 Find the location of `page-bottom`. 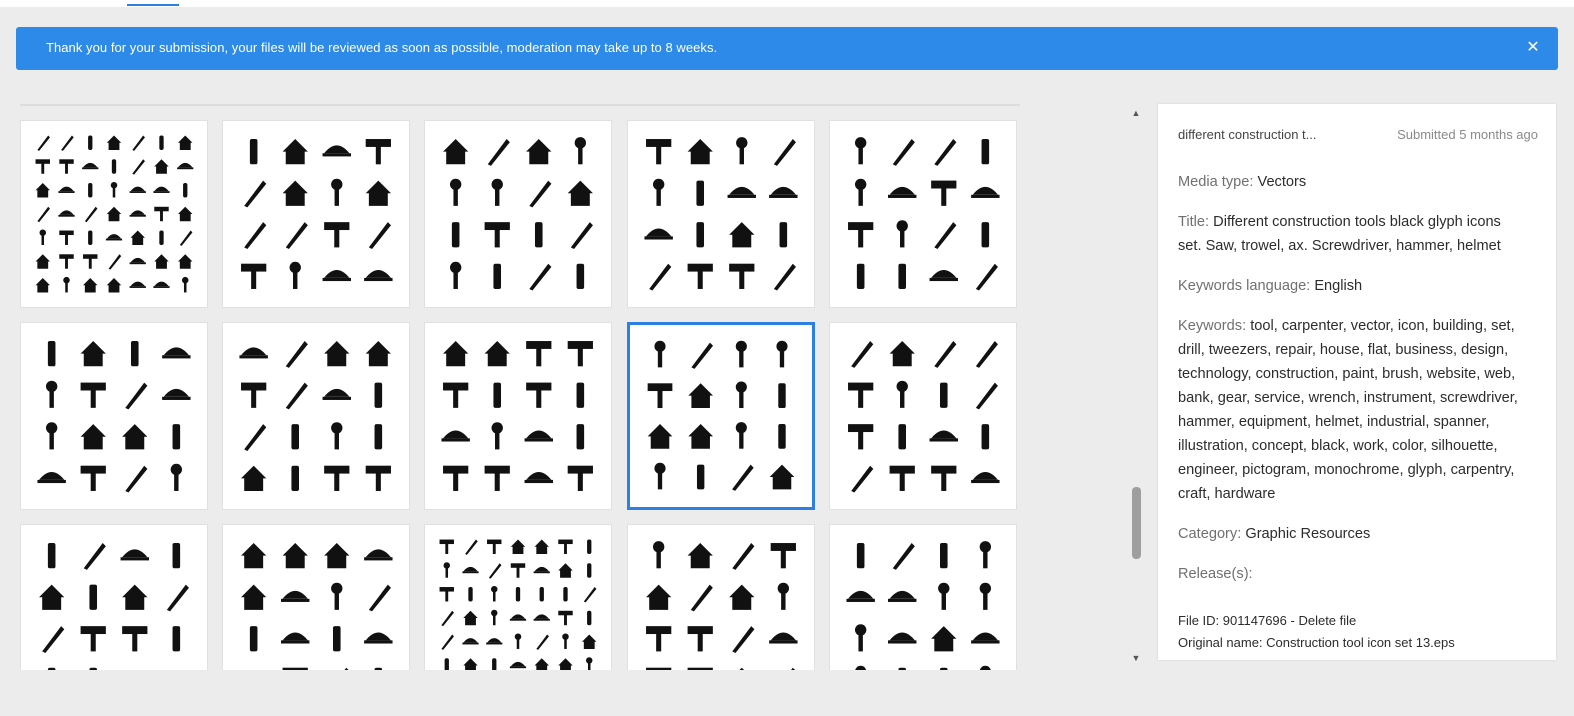

page-bottom is located at coordinates (787, 693).